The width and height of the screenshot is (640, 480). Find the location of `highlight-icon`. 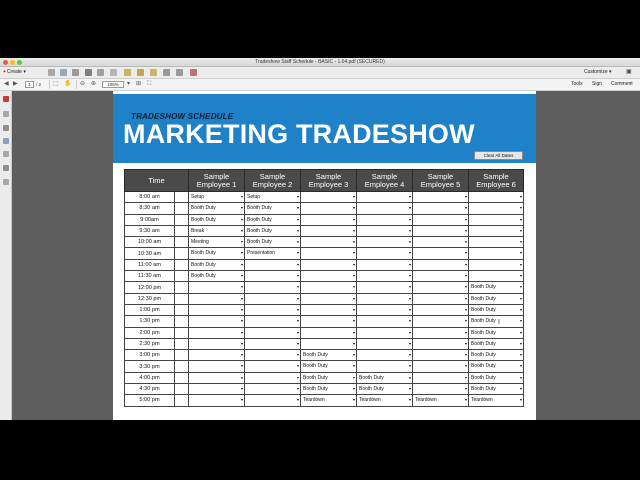

highlight-icon is located at coordinates (140, 72).